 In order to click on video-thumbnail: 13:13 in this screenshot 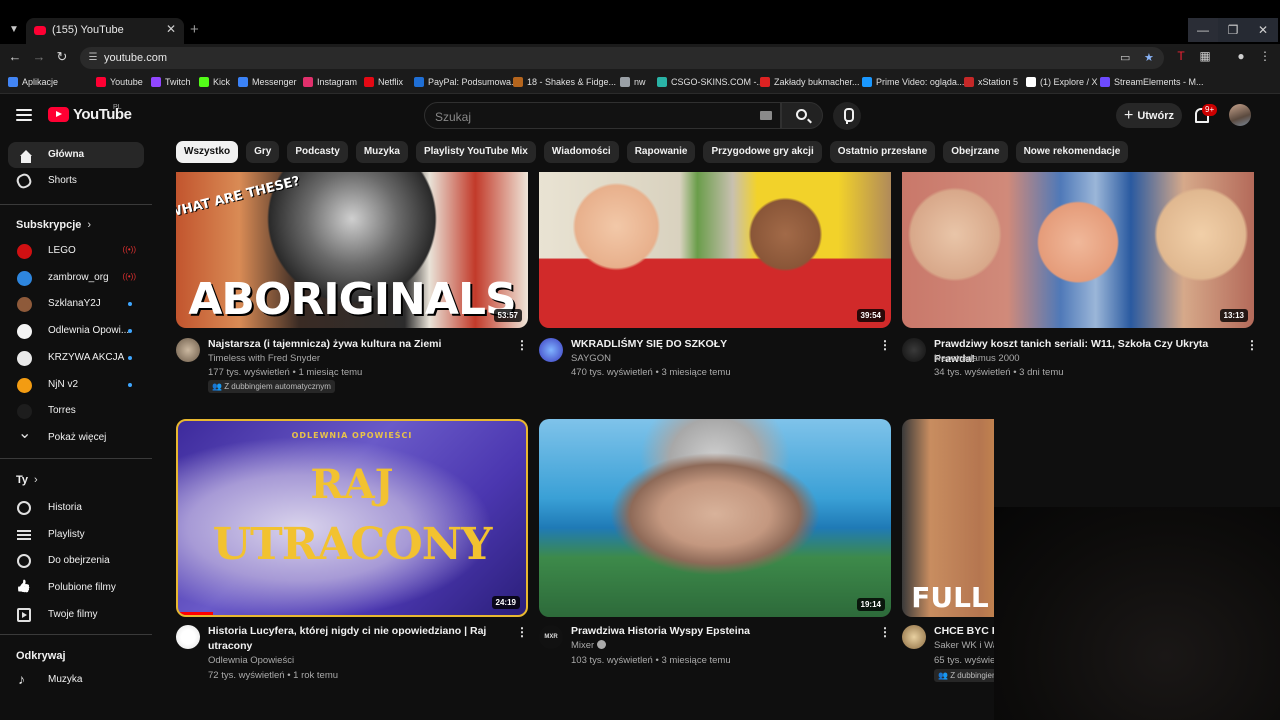, I will do `click(1078, 250)`.